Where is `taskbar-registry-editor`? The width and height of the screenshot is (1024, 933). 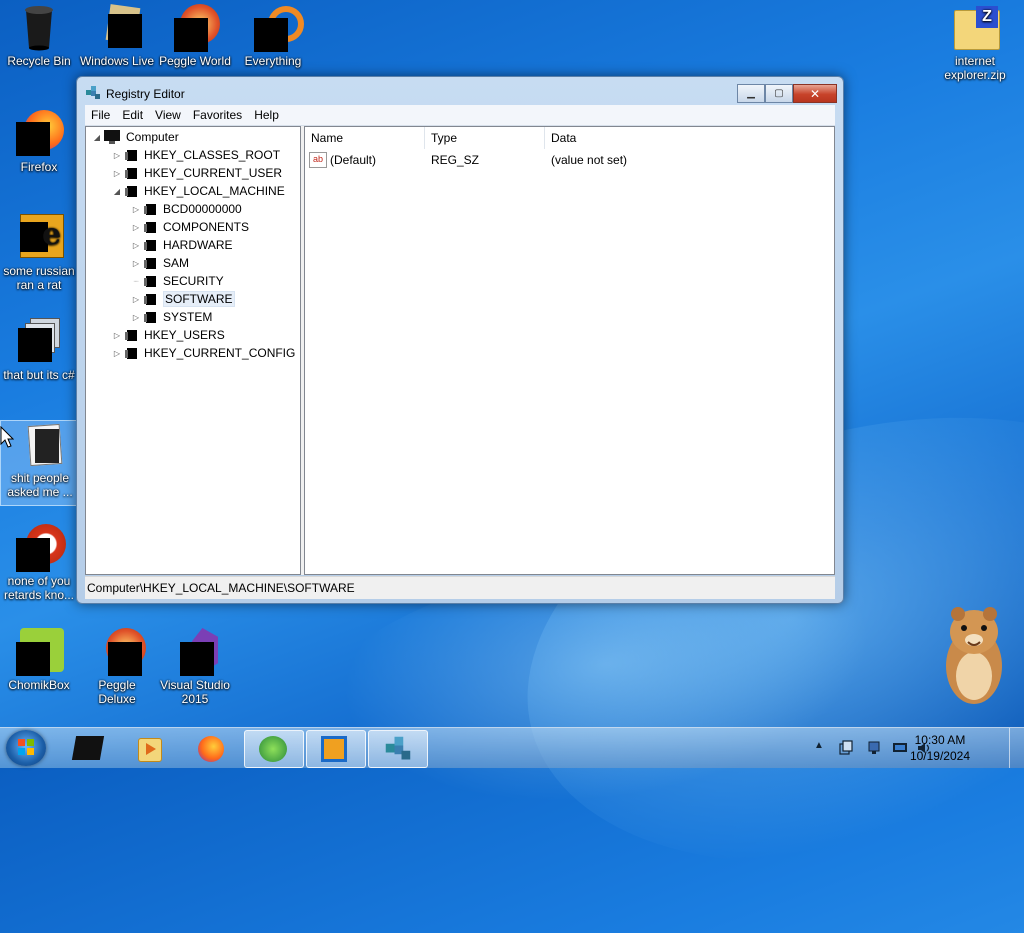 taskbar-registry-editor is located at coordinates (398, 749).